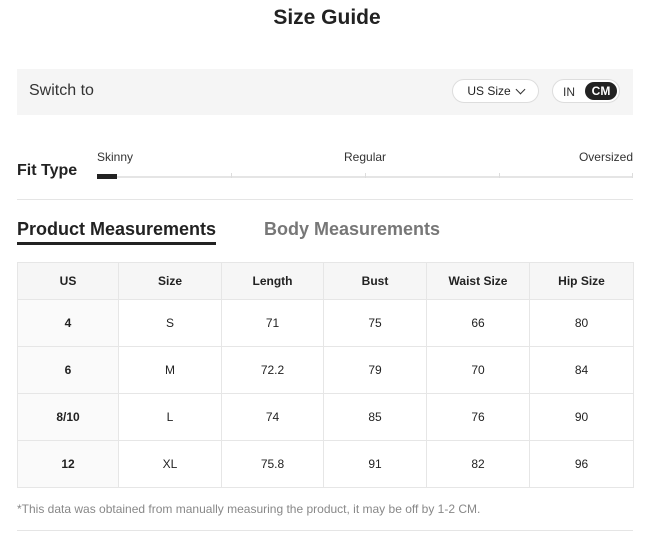  What do you see at coordinates (170, 370) in the screenshot?
I see `table-cell: M` at bounding box center [170, 370].